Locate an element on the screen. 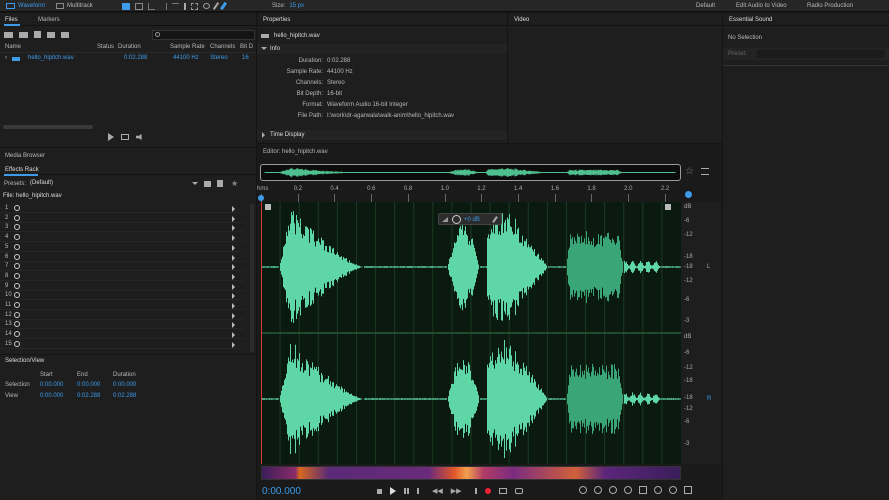 This screenshot has width=889, height=500. import-file-icon is located at coordinates (23, 34).